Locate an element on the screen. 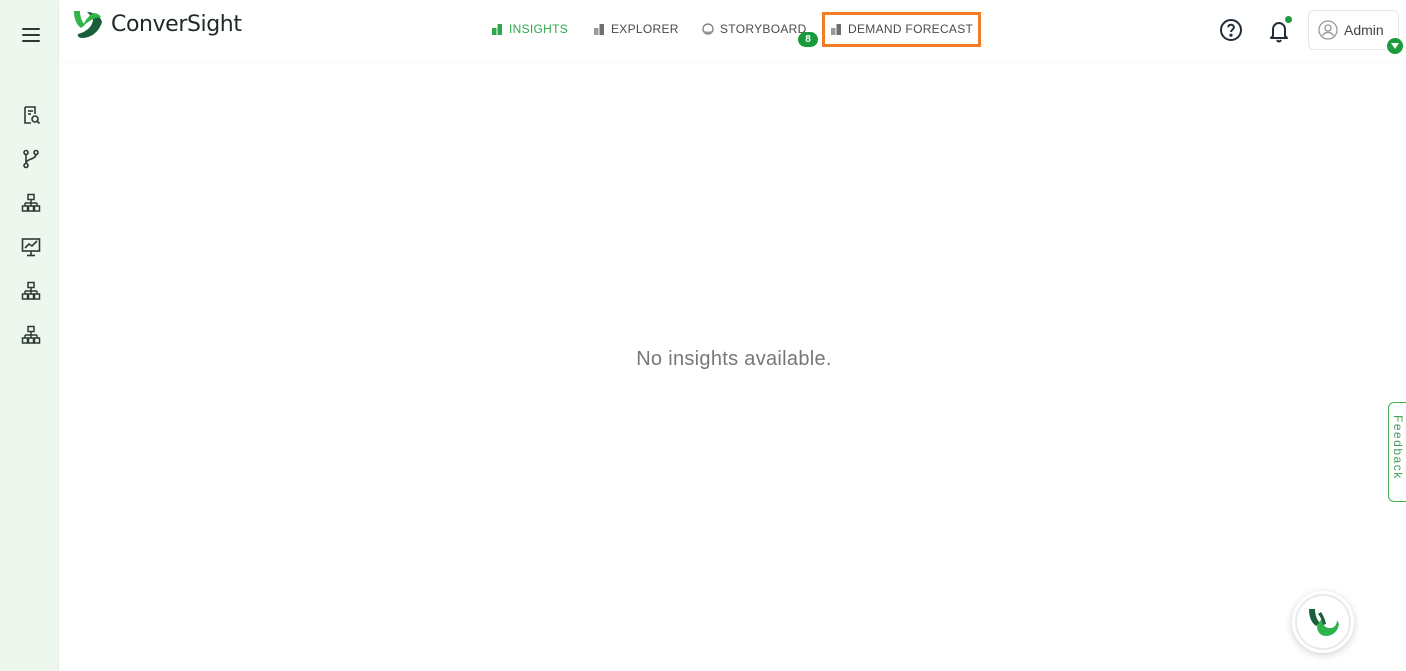  demand-forecast-highlight is located at coordinates (901, 29).